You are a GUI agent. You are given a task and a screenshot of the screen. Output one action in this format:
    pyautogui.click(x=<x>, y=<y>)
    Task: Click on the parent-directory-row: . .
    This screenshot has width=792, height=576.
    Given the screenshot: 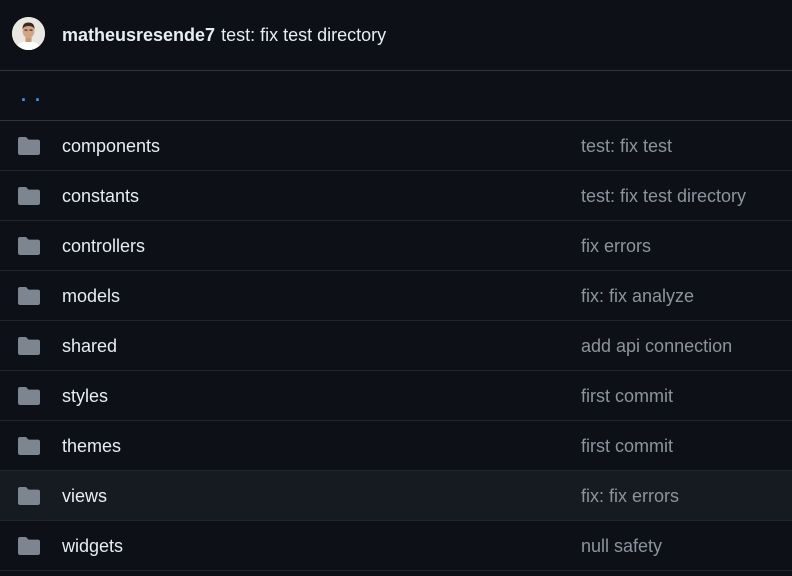 What is the action you would take?
    pyautogui.click(x=396, y=96)
    